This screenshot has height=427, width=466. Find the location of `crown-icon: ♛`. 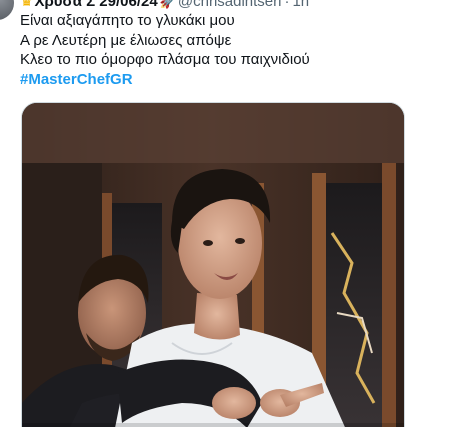

crown-icon: ♛ is located at coordinates (27, 5).